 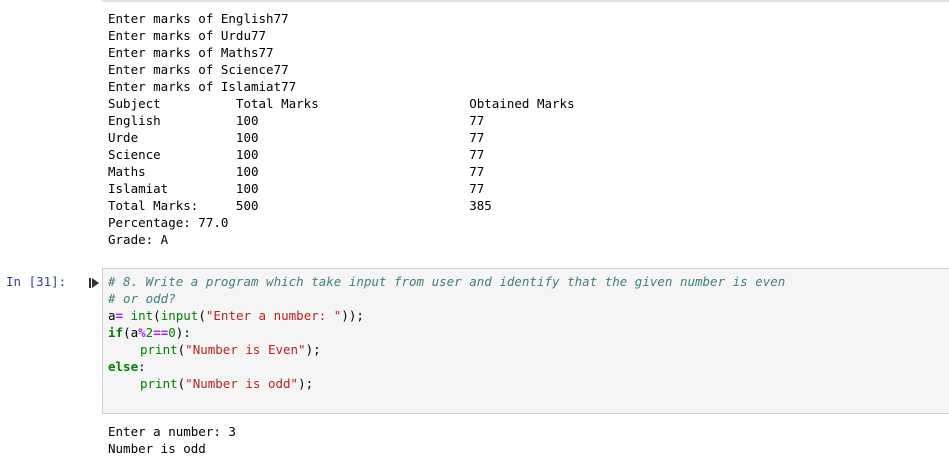 What do you see at coordinates (273, 315) in the screenshot?
I see `code-token: "Enter a number: "` at bounding box center [273, 315].